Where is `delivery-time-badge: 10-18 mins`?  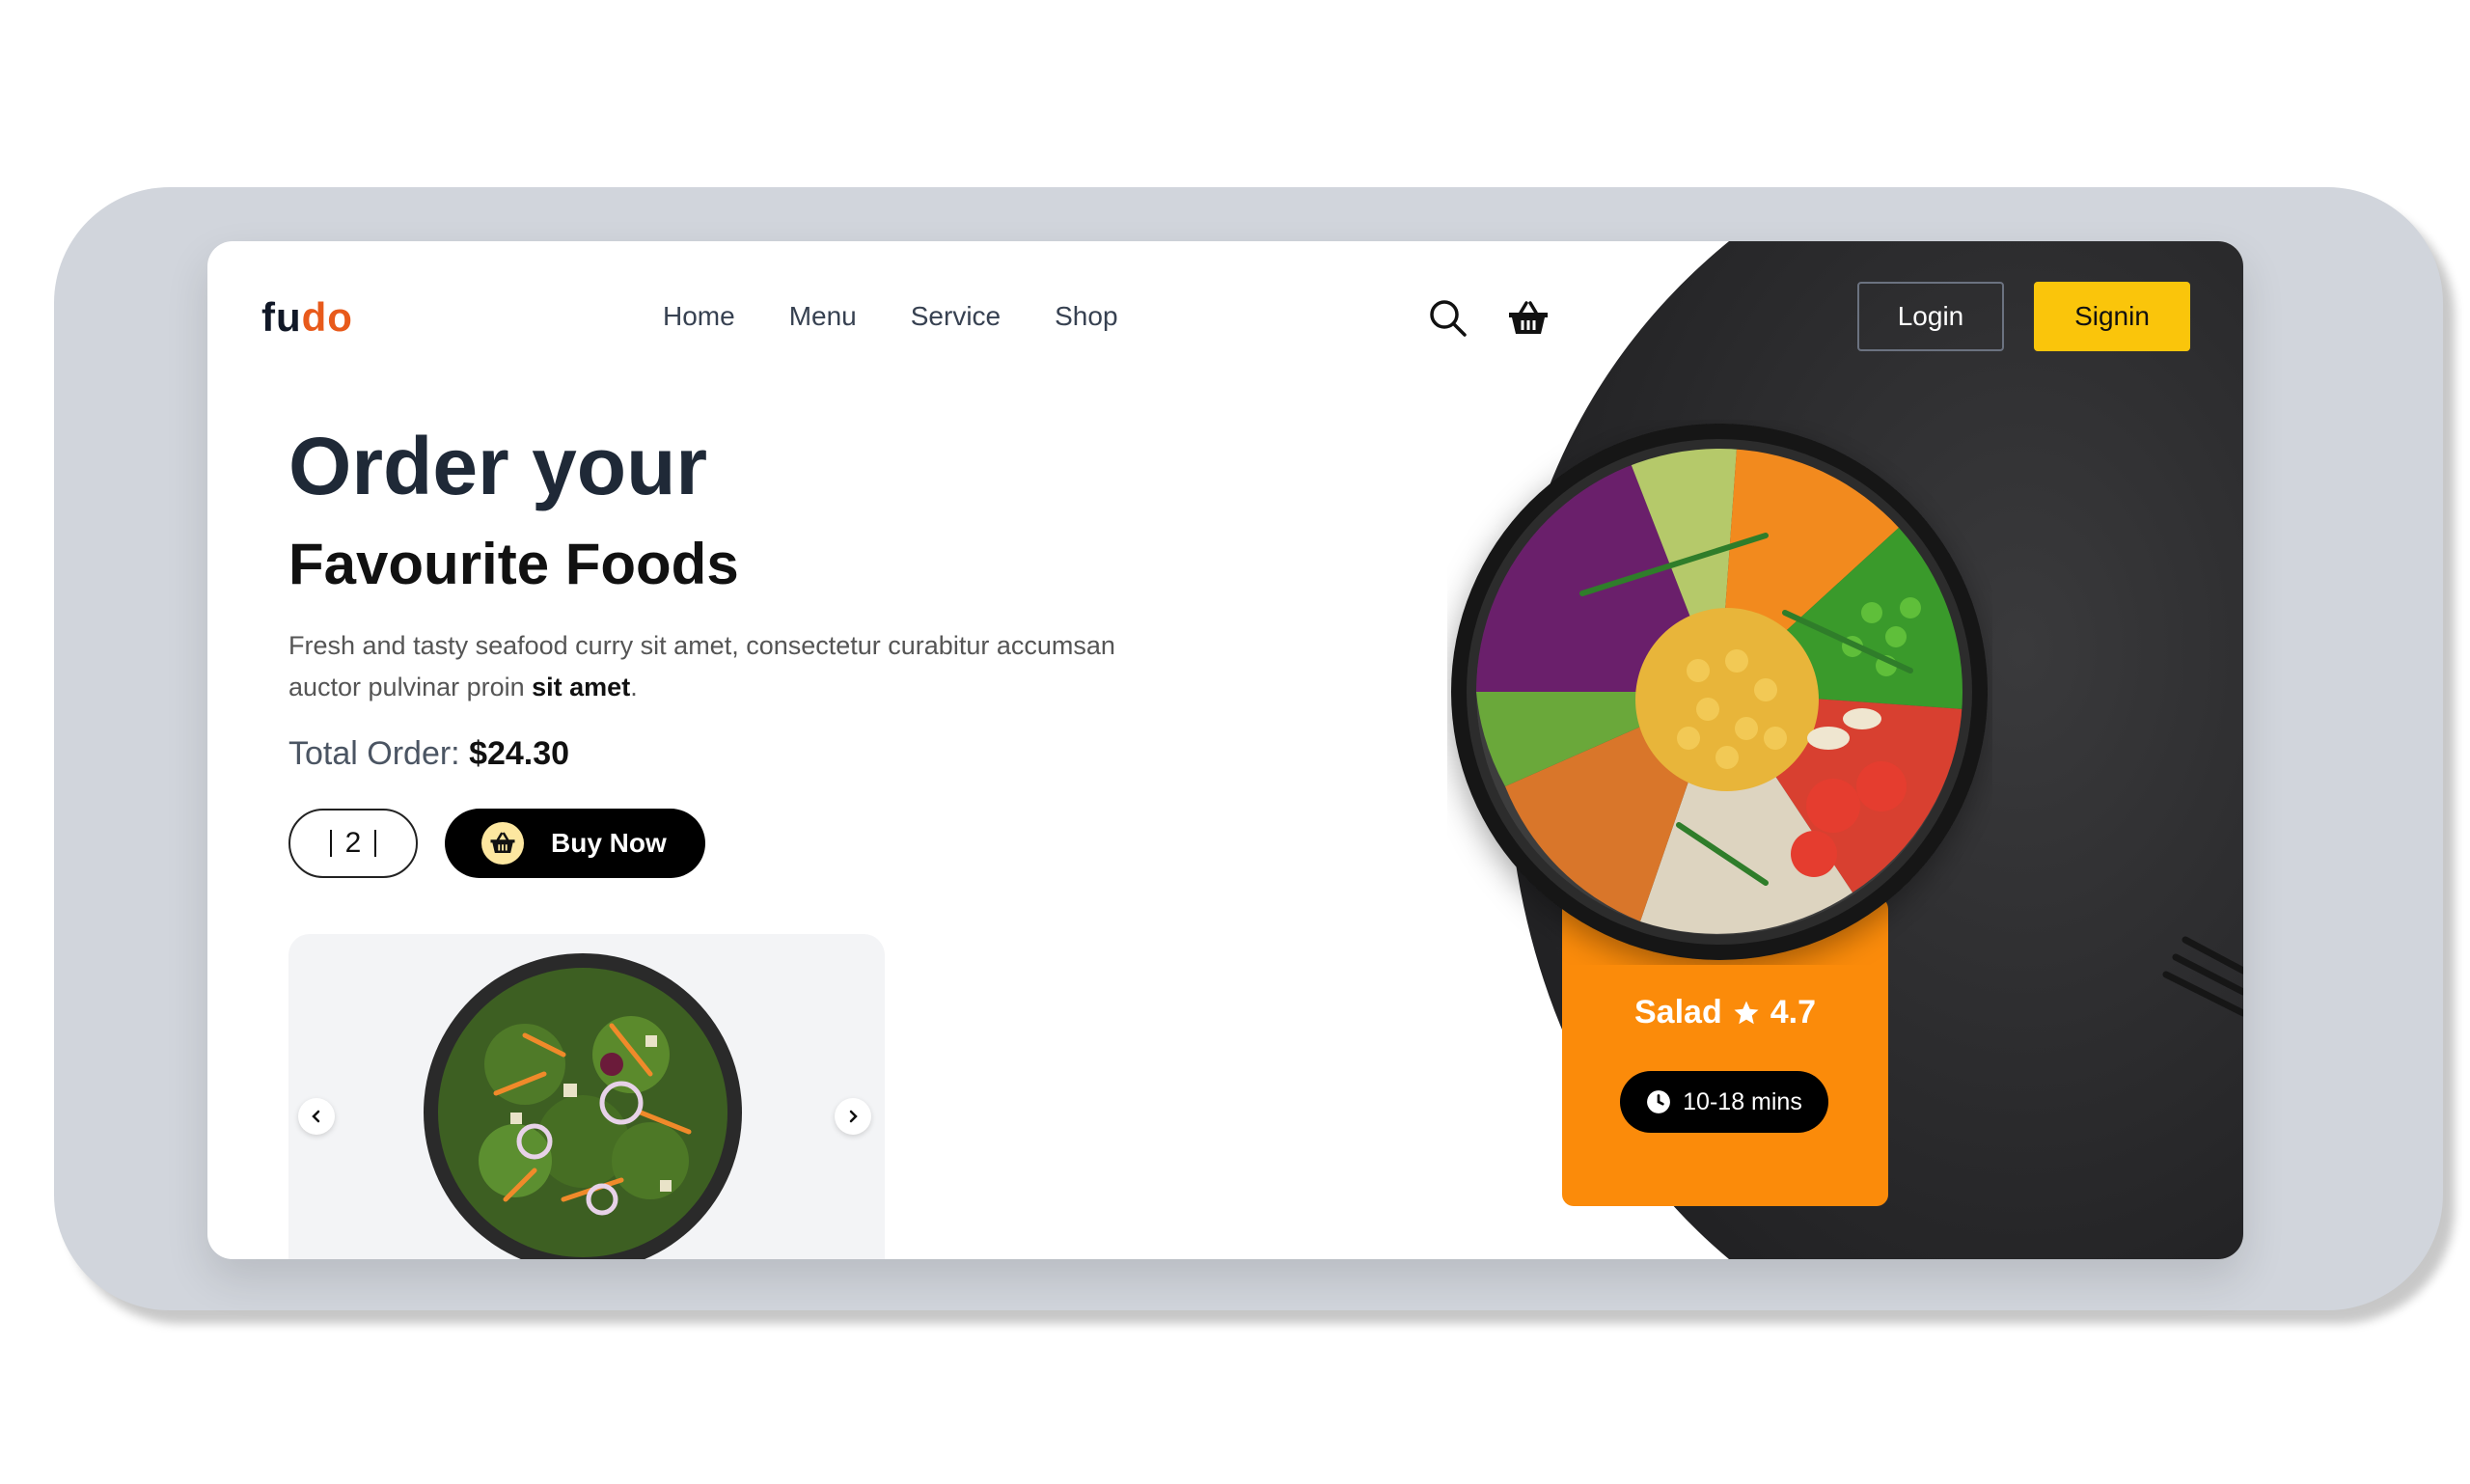 delivery-time-badge: 10-18 mins is located at coordinates (1724, 1102).